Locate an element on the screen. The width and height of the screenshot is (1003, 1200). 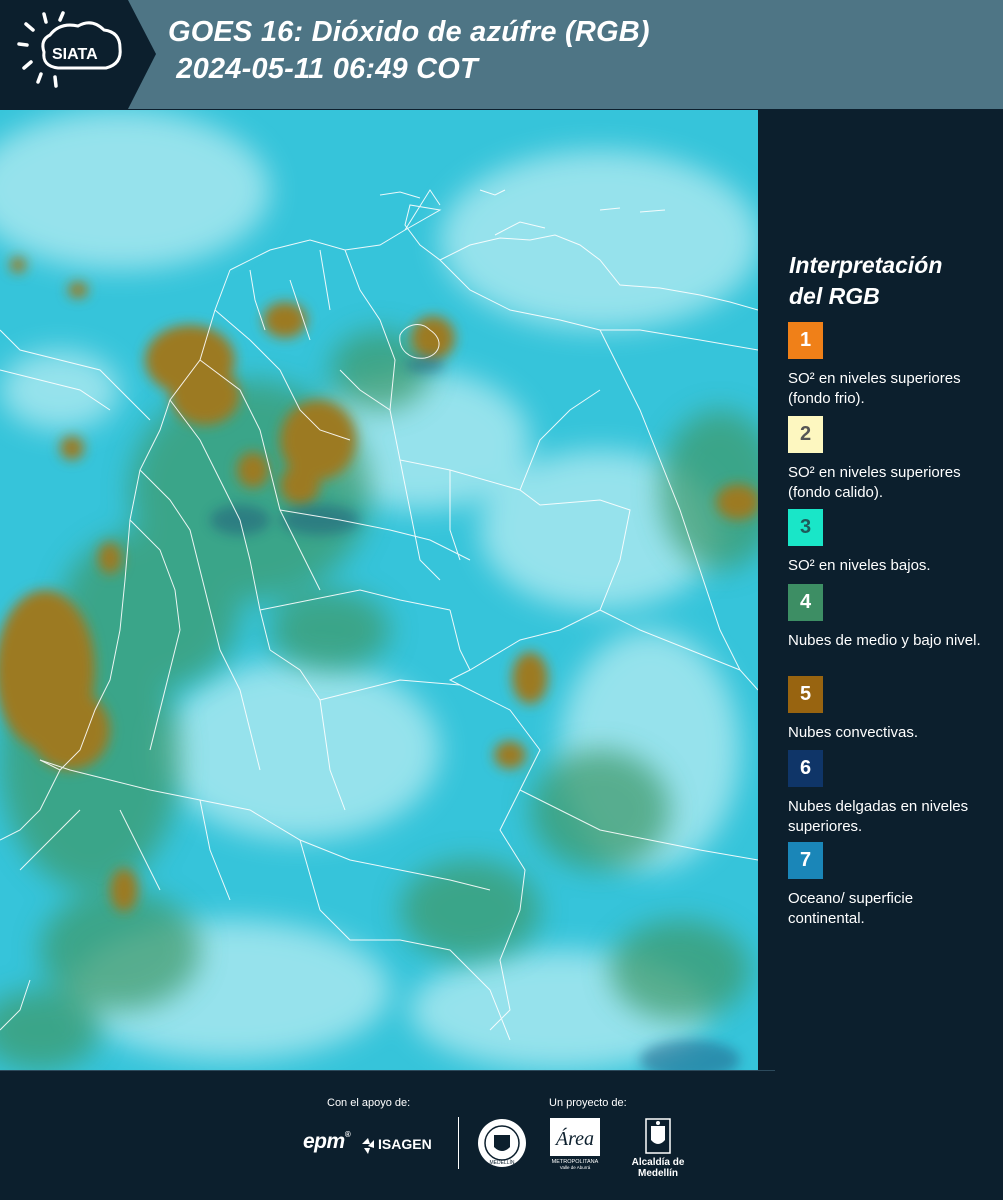
siata-logo: SIATA is located at coordinates (78, 54).